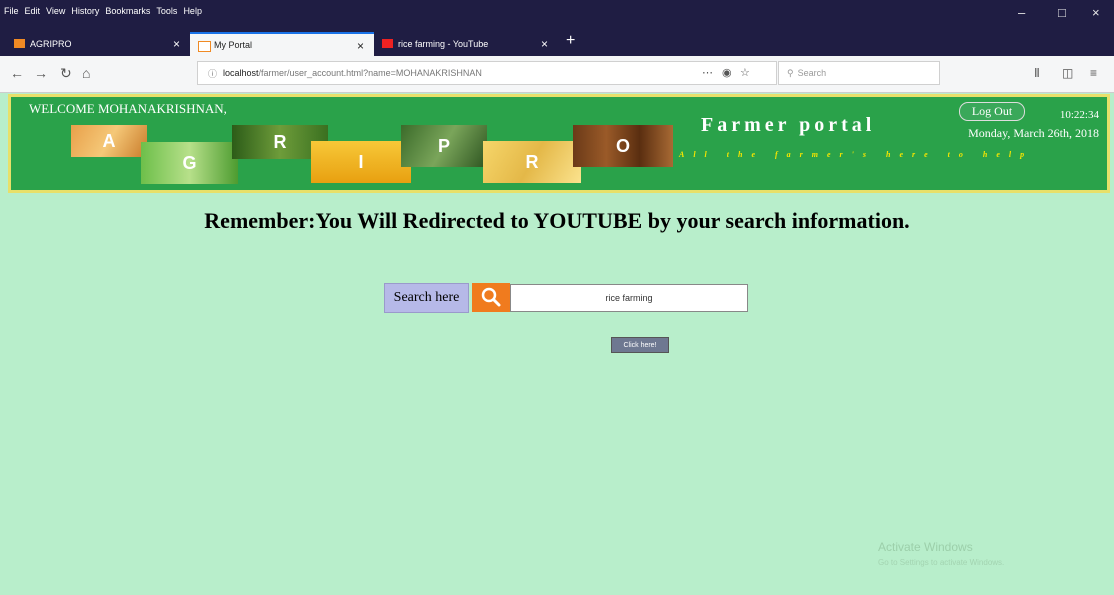 This screenshot has height=595, width=1114. What do you see at coordinates (1021, 12) in the screenshot?
I see `minimize-icon: –` at bounding box center [1021, 12].